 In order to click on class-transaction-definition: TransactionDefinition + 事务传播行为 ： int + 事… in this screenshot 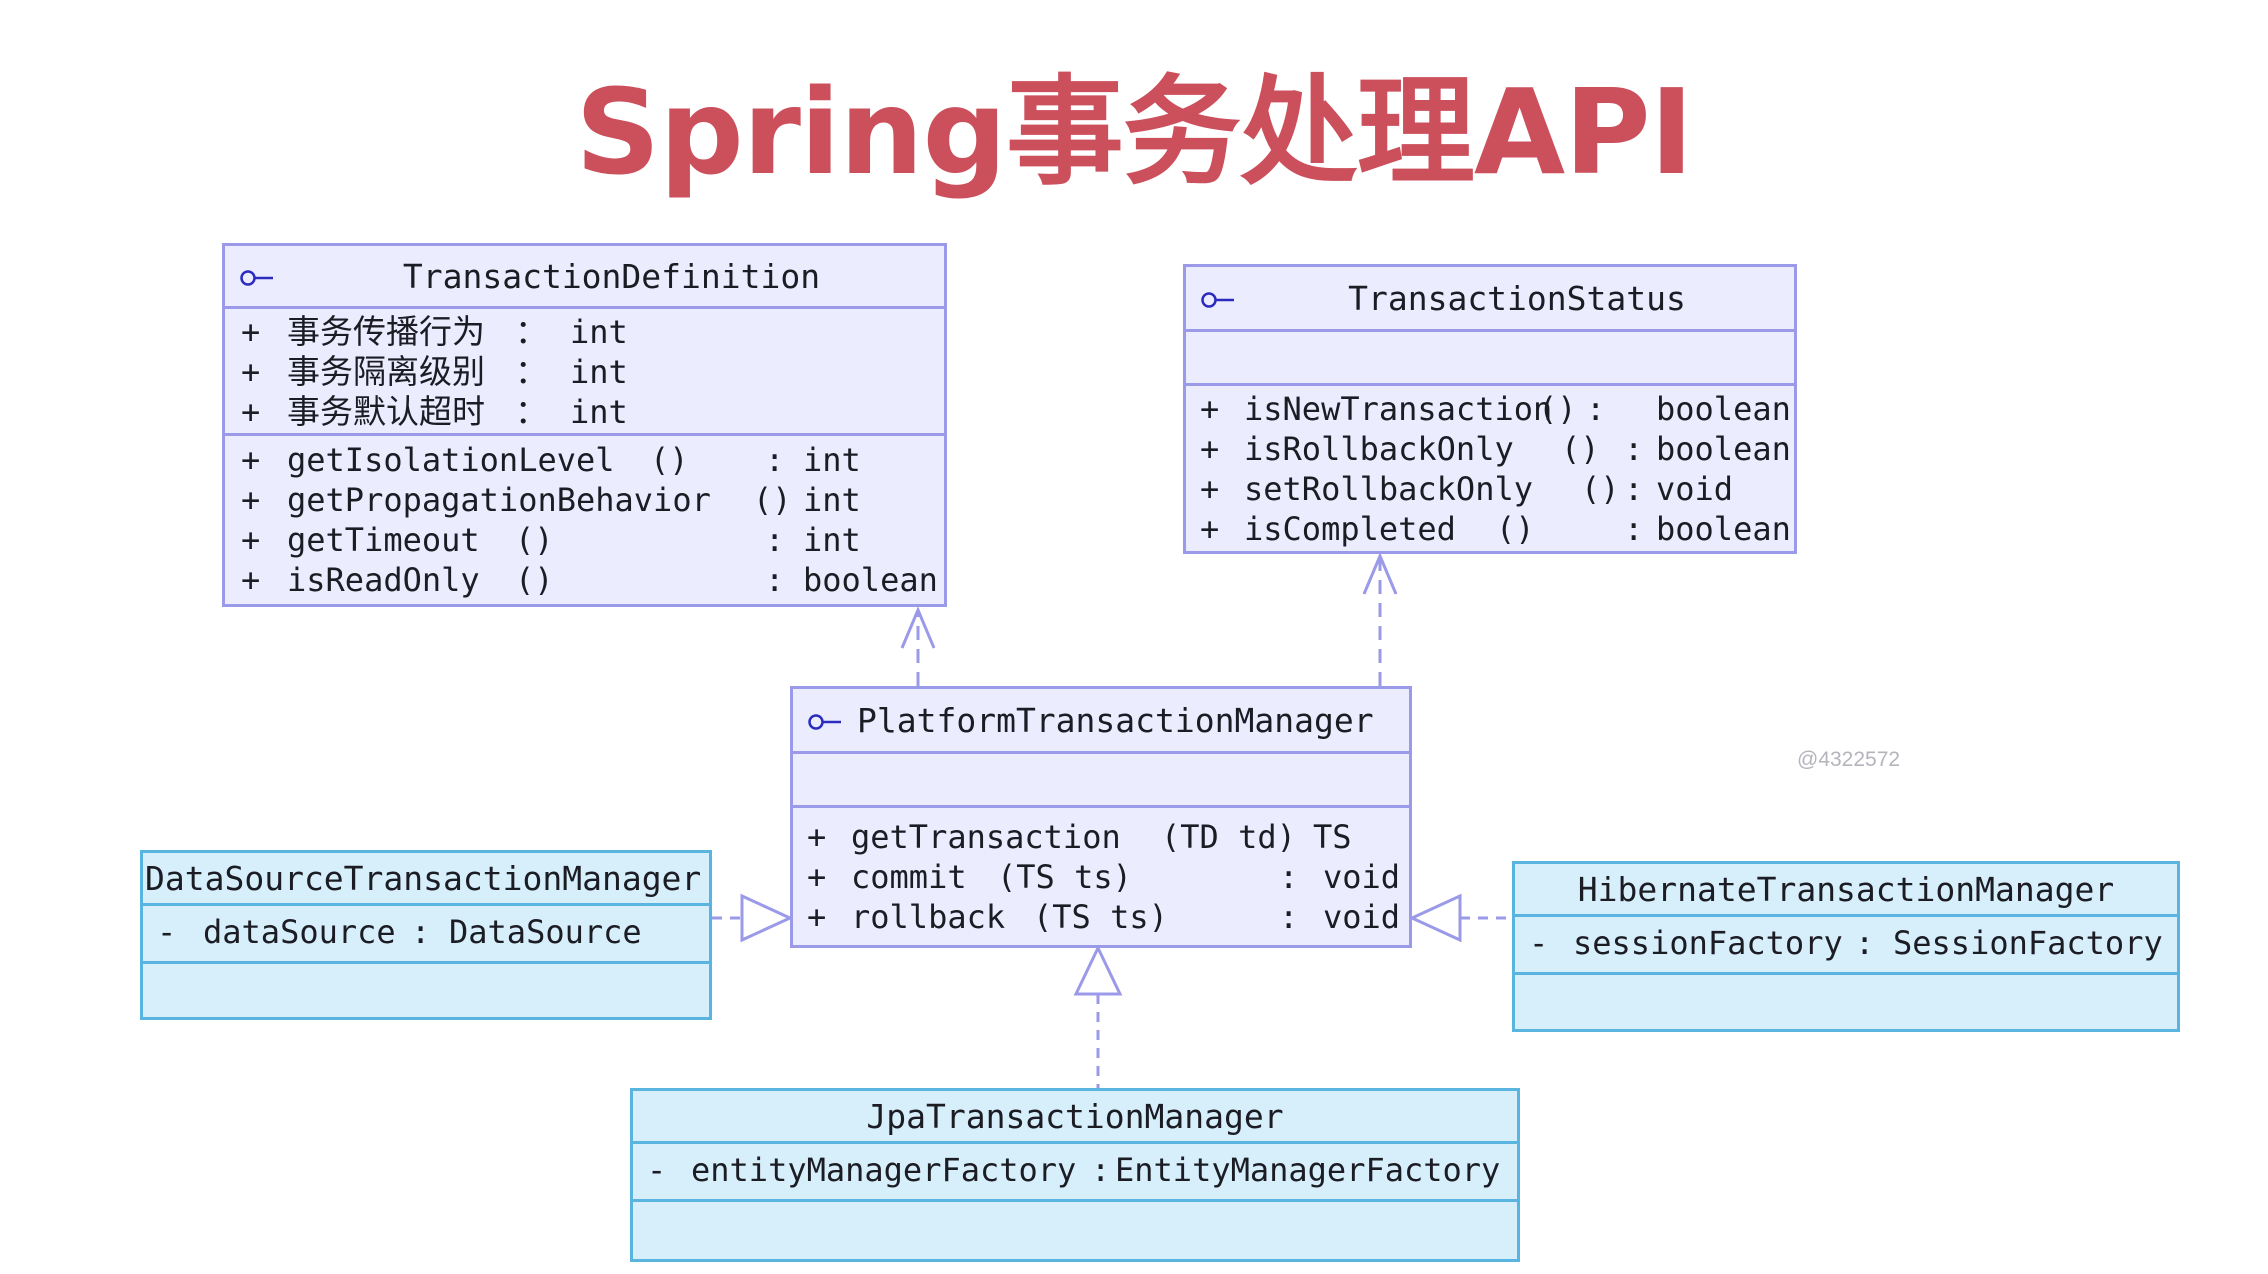, I will do `click(584, 425)`.